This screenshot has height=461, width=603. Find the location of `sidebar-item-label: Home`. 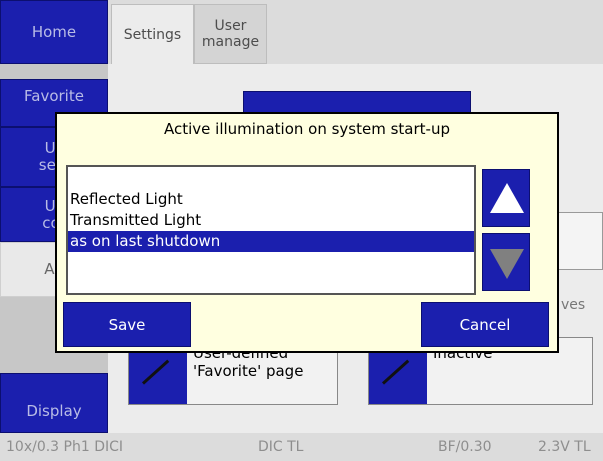

sidebar-item-label: Home is located at coordinates (54, 31).